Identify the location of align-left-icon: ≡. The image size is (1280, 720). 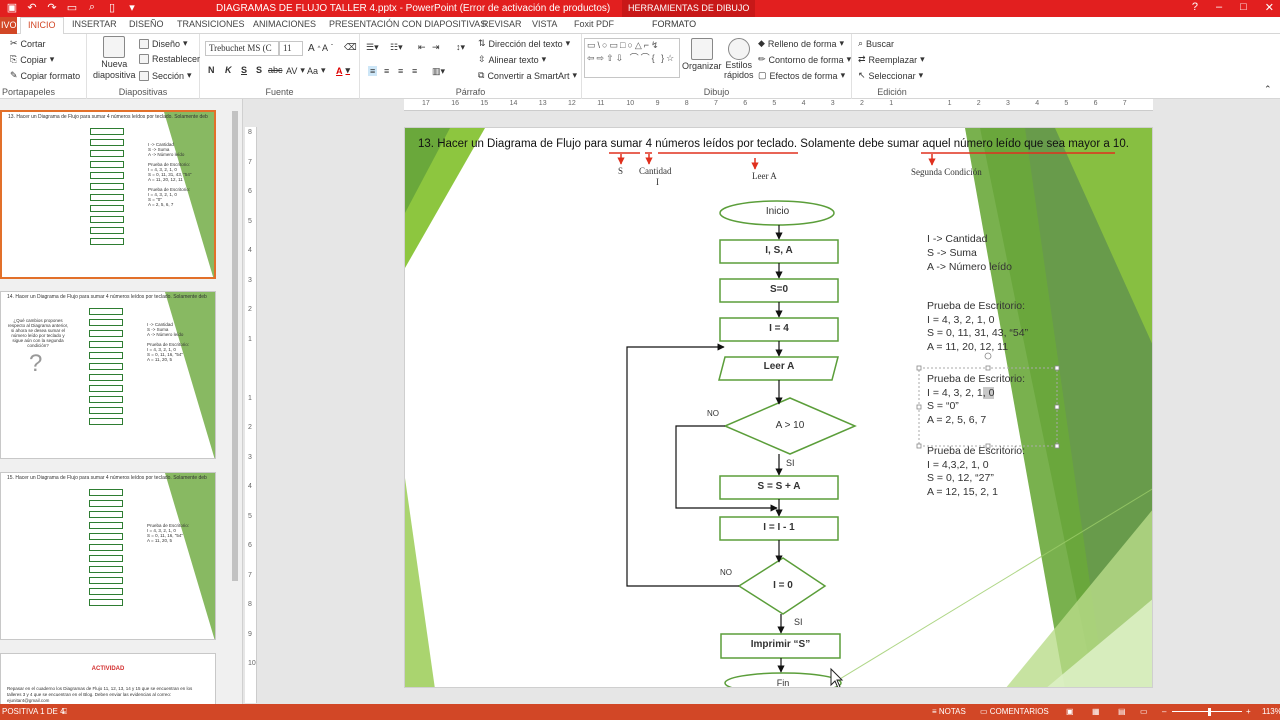
(373, 71).